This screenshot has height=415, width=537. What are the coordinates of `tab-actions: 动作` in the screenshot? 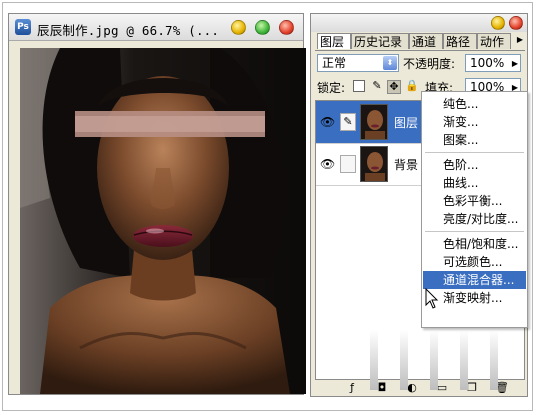 It's located at (494, 41).